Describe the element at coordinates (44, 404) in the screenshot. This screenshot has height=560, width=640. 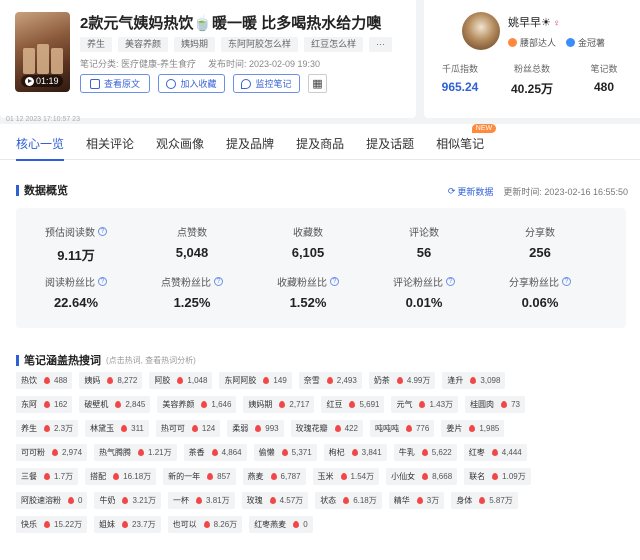
I see `keyword-chip: 东阿 162` at that location.